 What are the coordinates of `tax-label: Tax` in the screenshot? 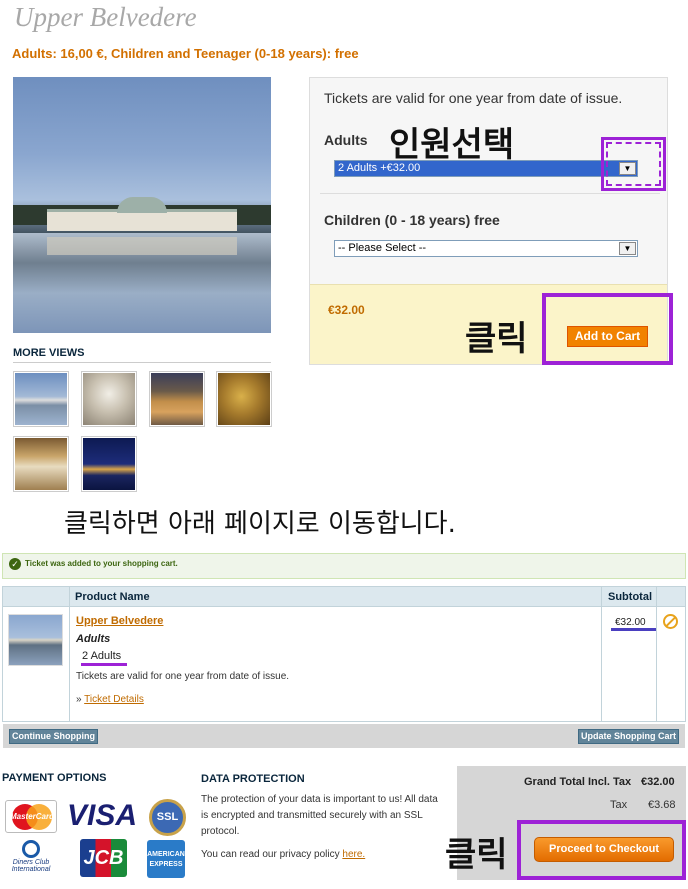 It's located at (619, 805).